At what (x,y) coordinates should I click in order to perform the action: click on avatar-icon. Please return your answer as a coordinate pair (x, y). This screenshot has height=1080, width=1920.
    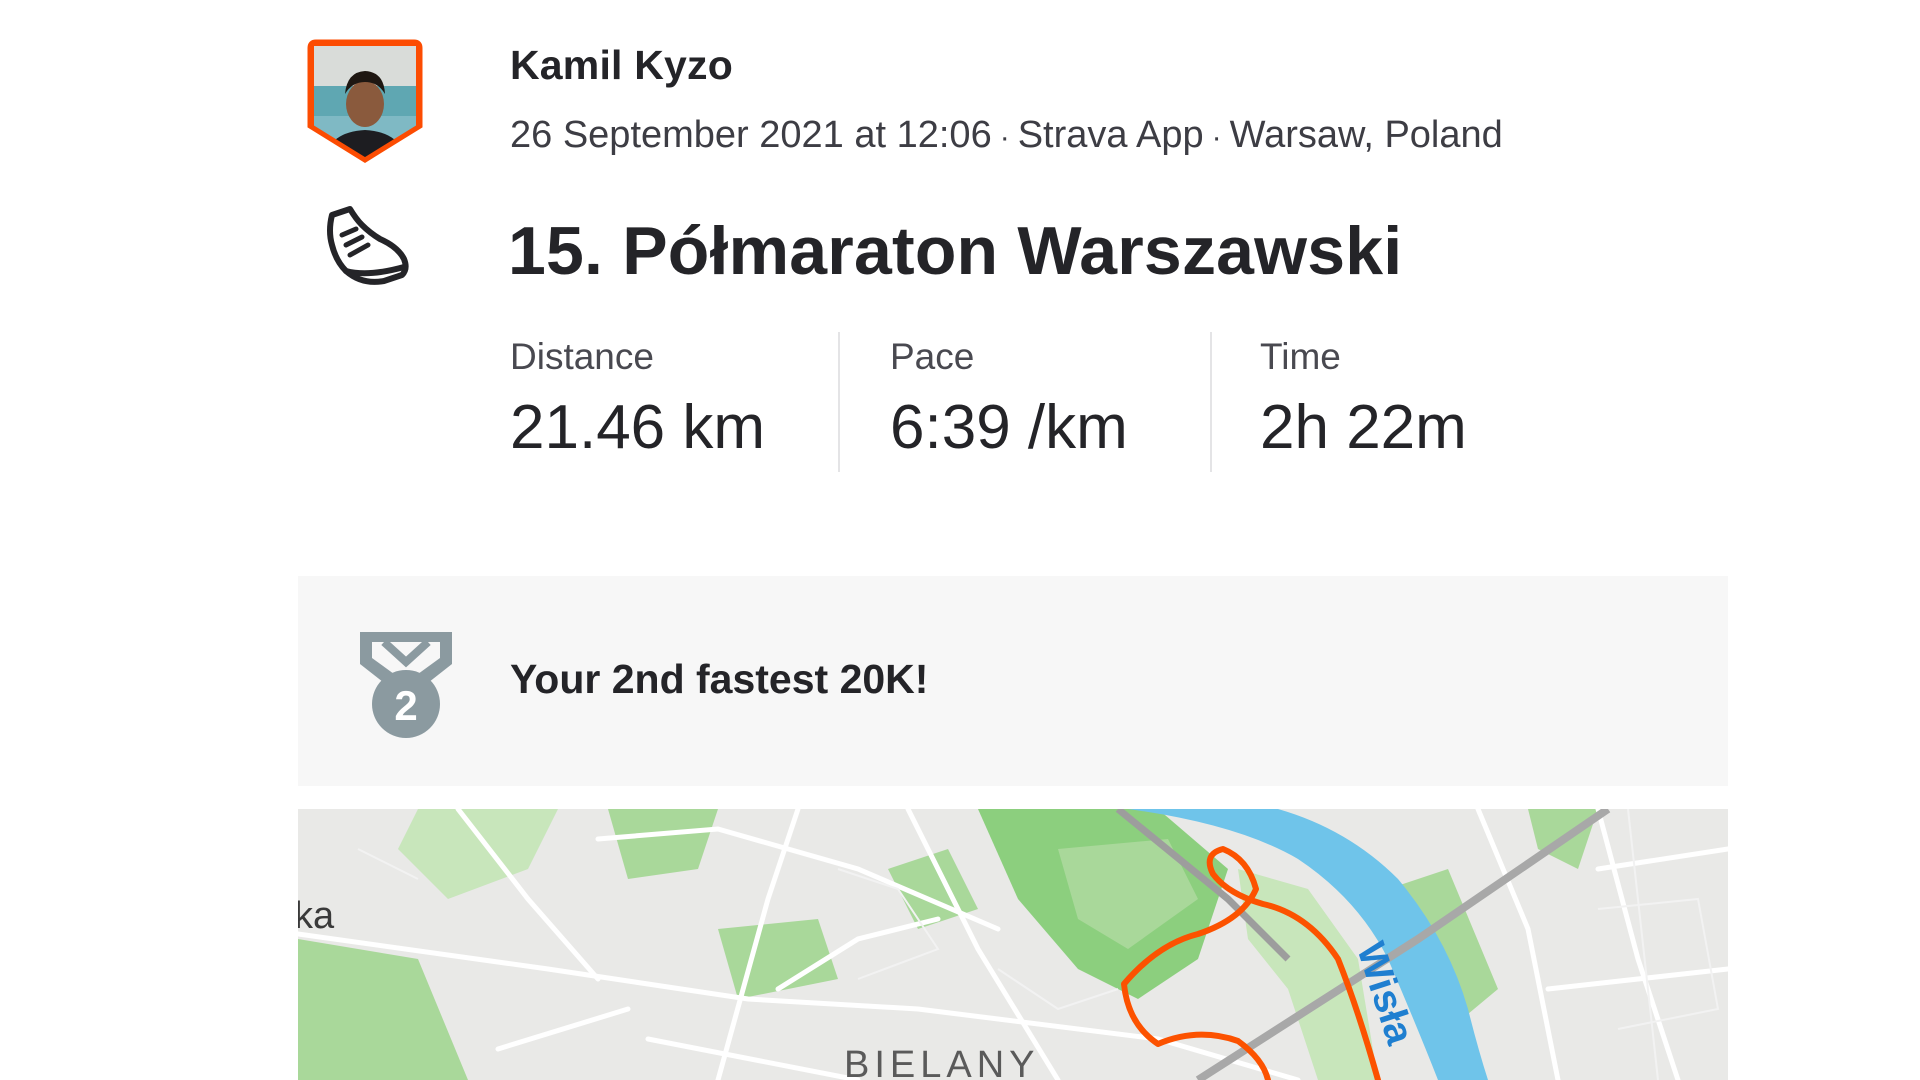
    Looking at the image, I should click on (365, 101).